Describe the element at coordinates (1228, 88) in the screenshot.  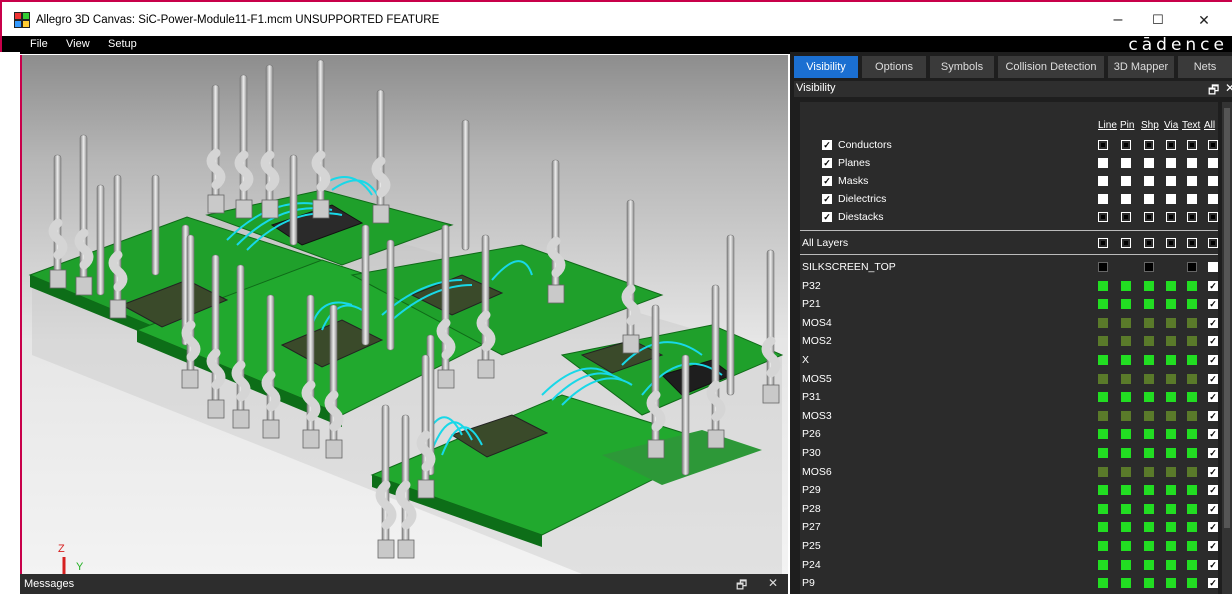
I see `panel-close-icon: ✕` at that location.